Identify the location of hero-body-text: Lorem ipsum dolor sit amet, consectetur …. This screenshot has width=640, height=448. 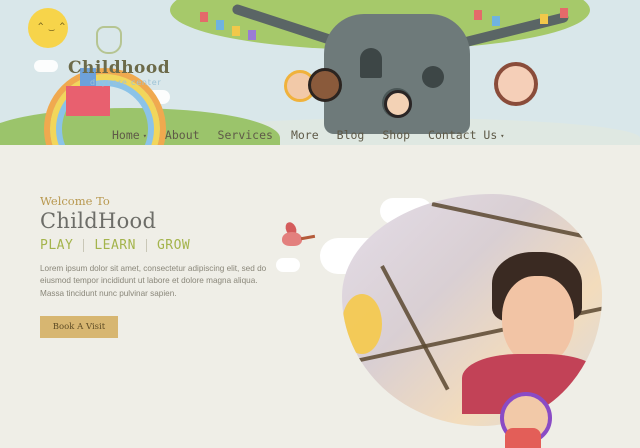
(153, 281).